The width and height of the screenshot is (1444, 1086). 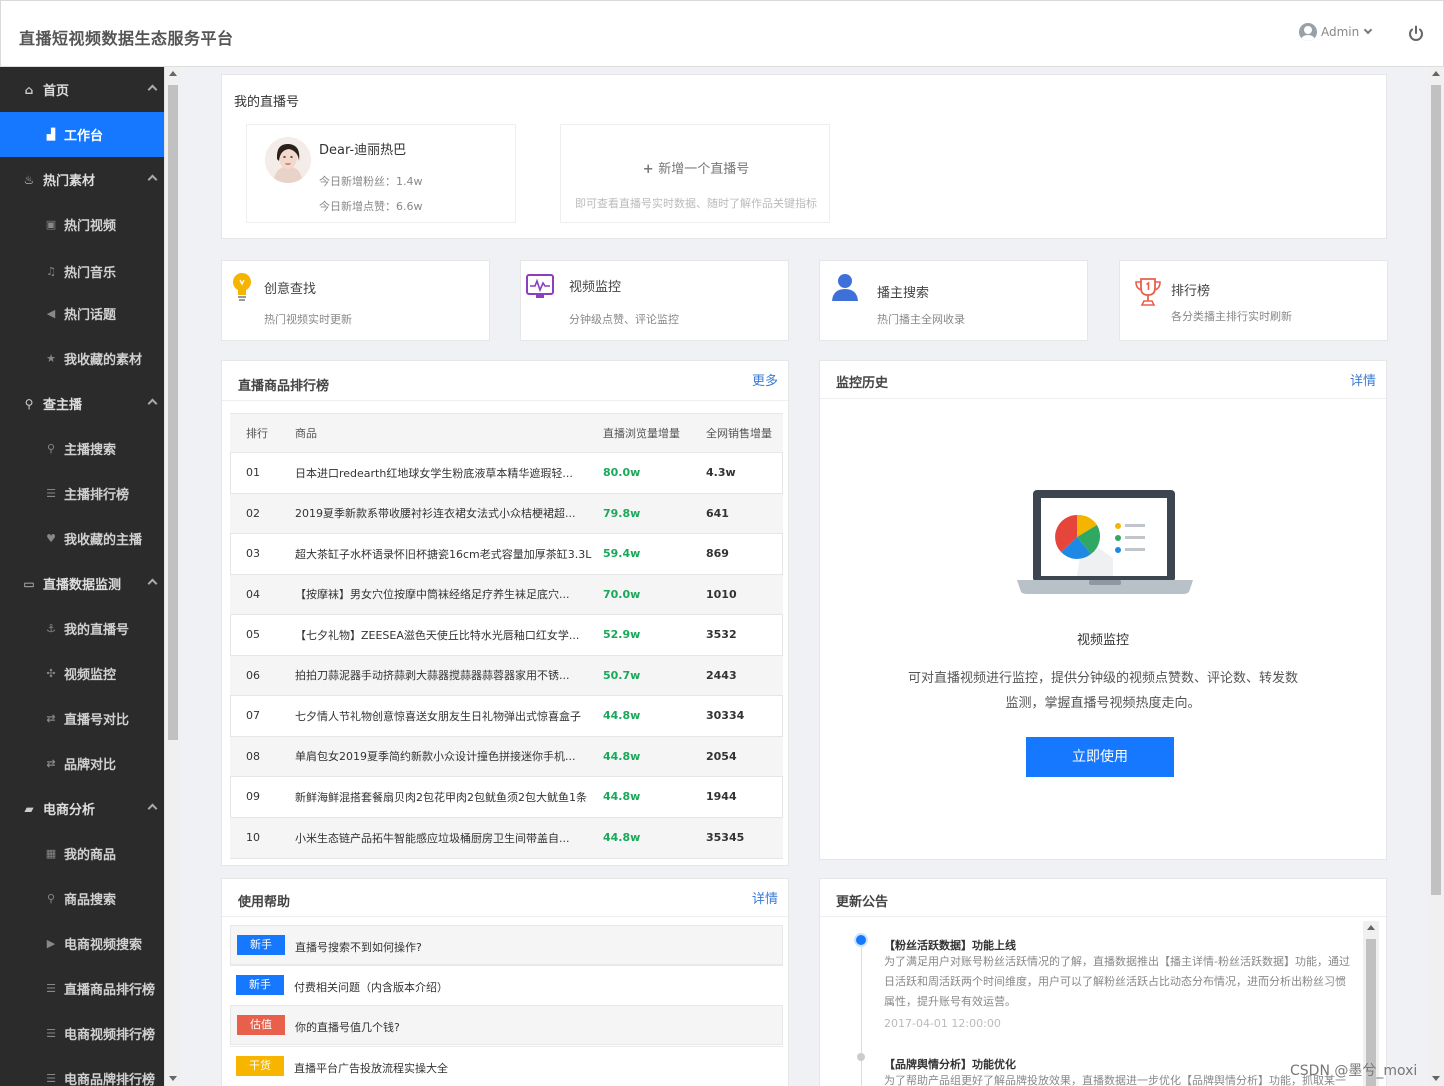 I want to click on tile-title: 播主搜索, so click(x=903, y=293).